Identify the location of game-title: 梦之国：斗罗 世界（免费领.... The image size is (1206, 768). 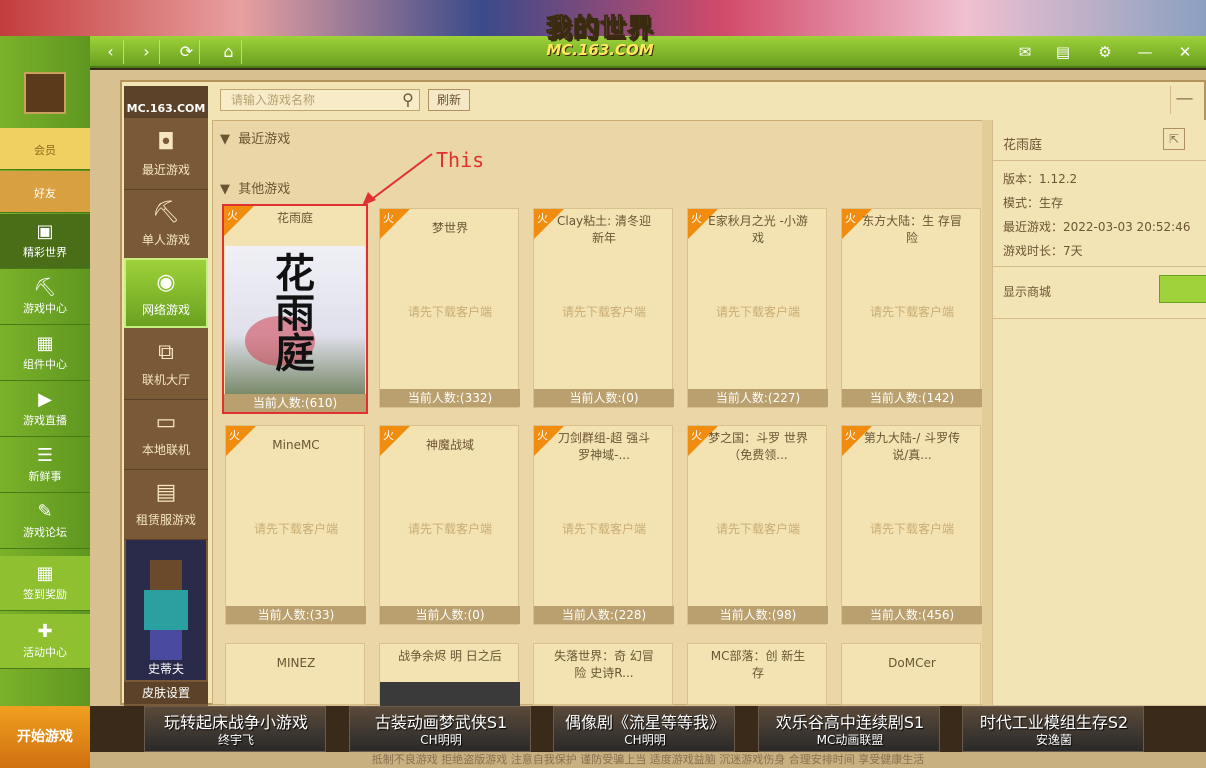
(758, 446).